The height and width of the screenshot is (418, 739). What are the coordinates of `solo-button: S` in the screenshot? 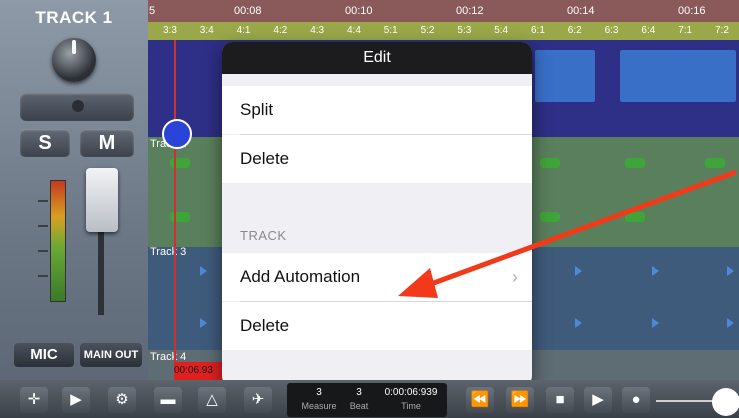 It's located at (45, 143).